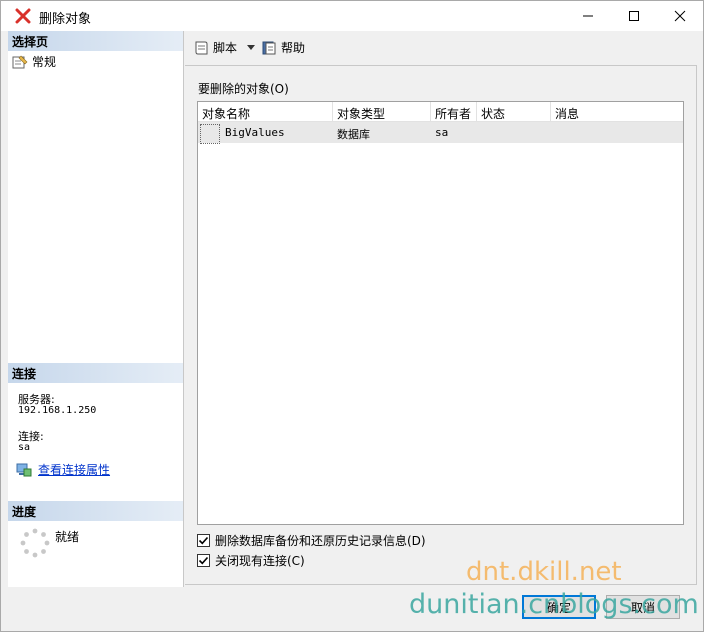 This screenshot has width=704, height=632. I want to click on close-icon, so click(680, 16).